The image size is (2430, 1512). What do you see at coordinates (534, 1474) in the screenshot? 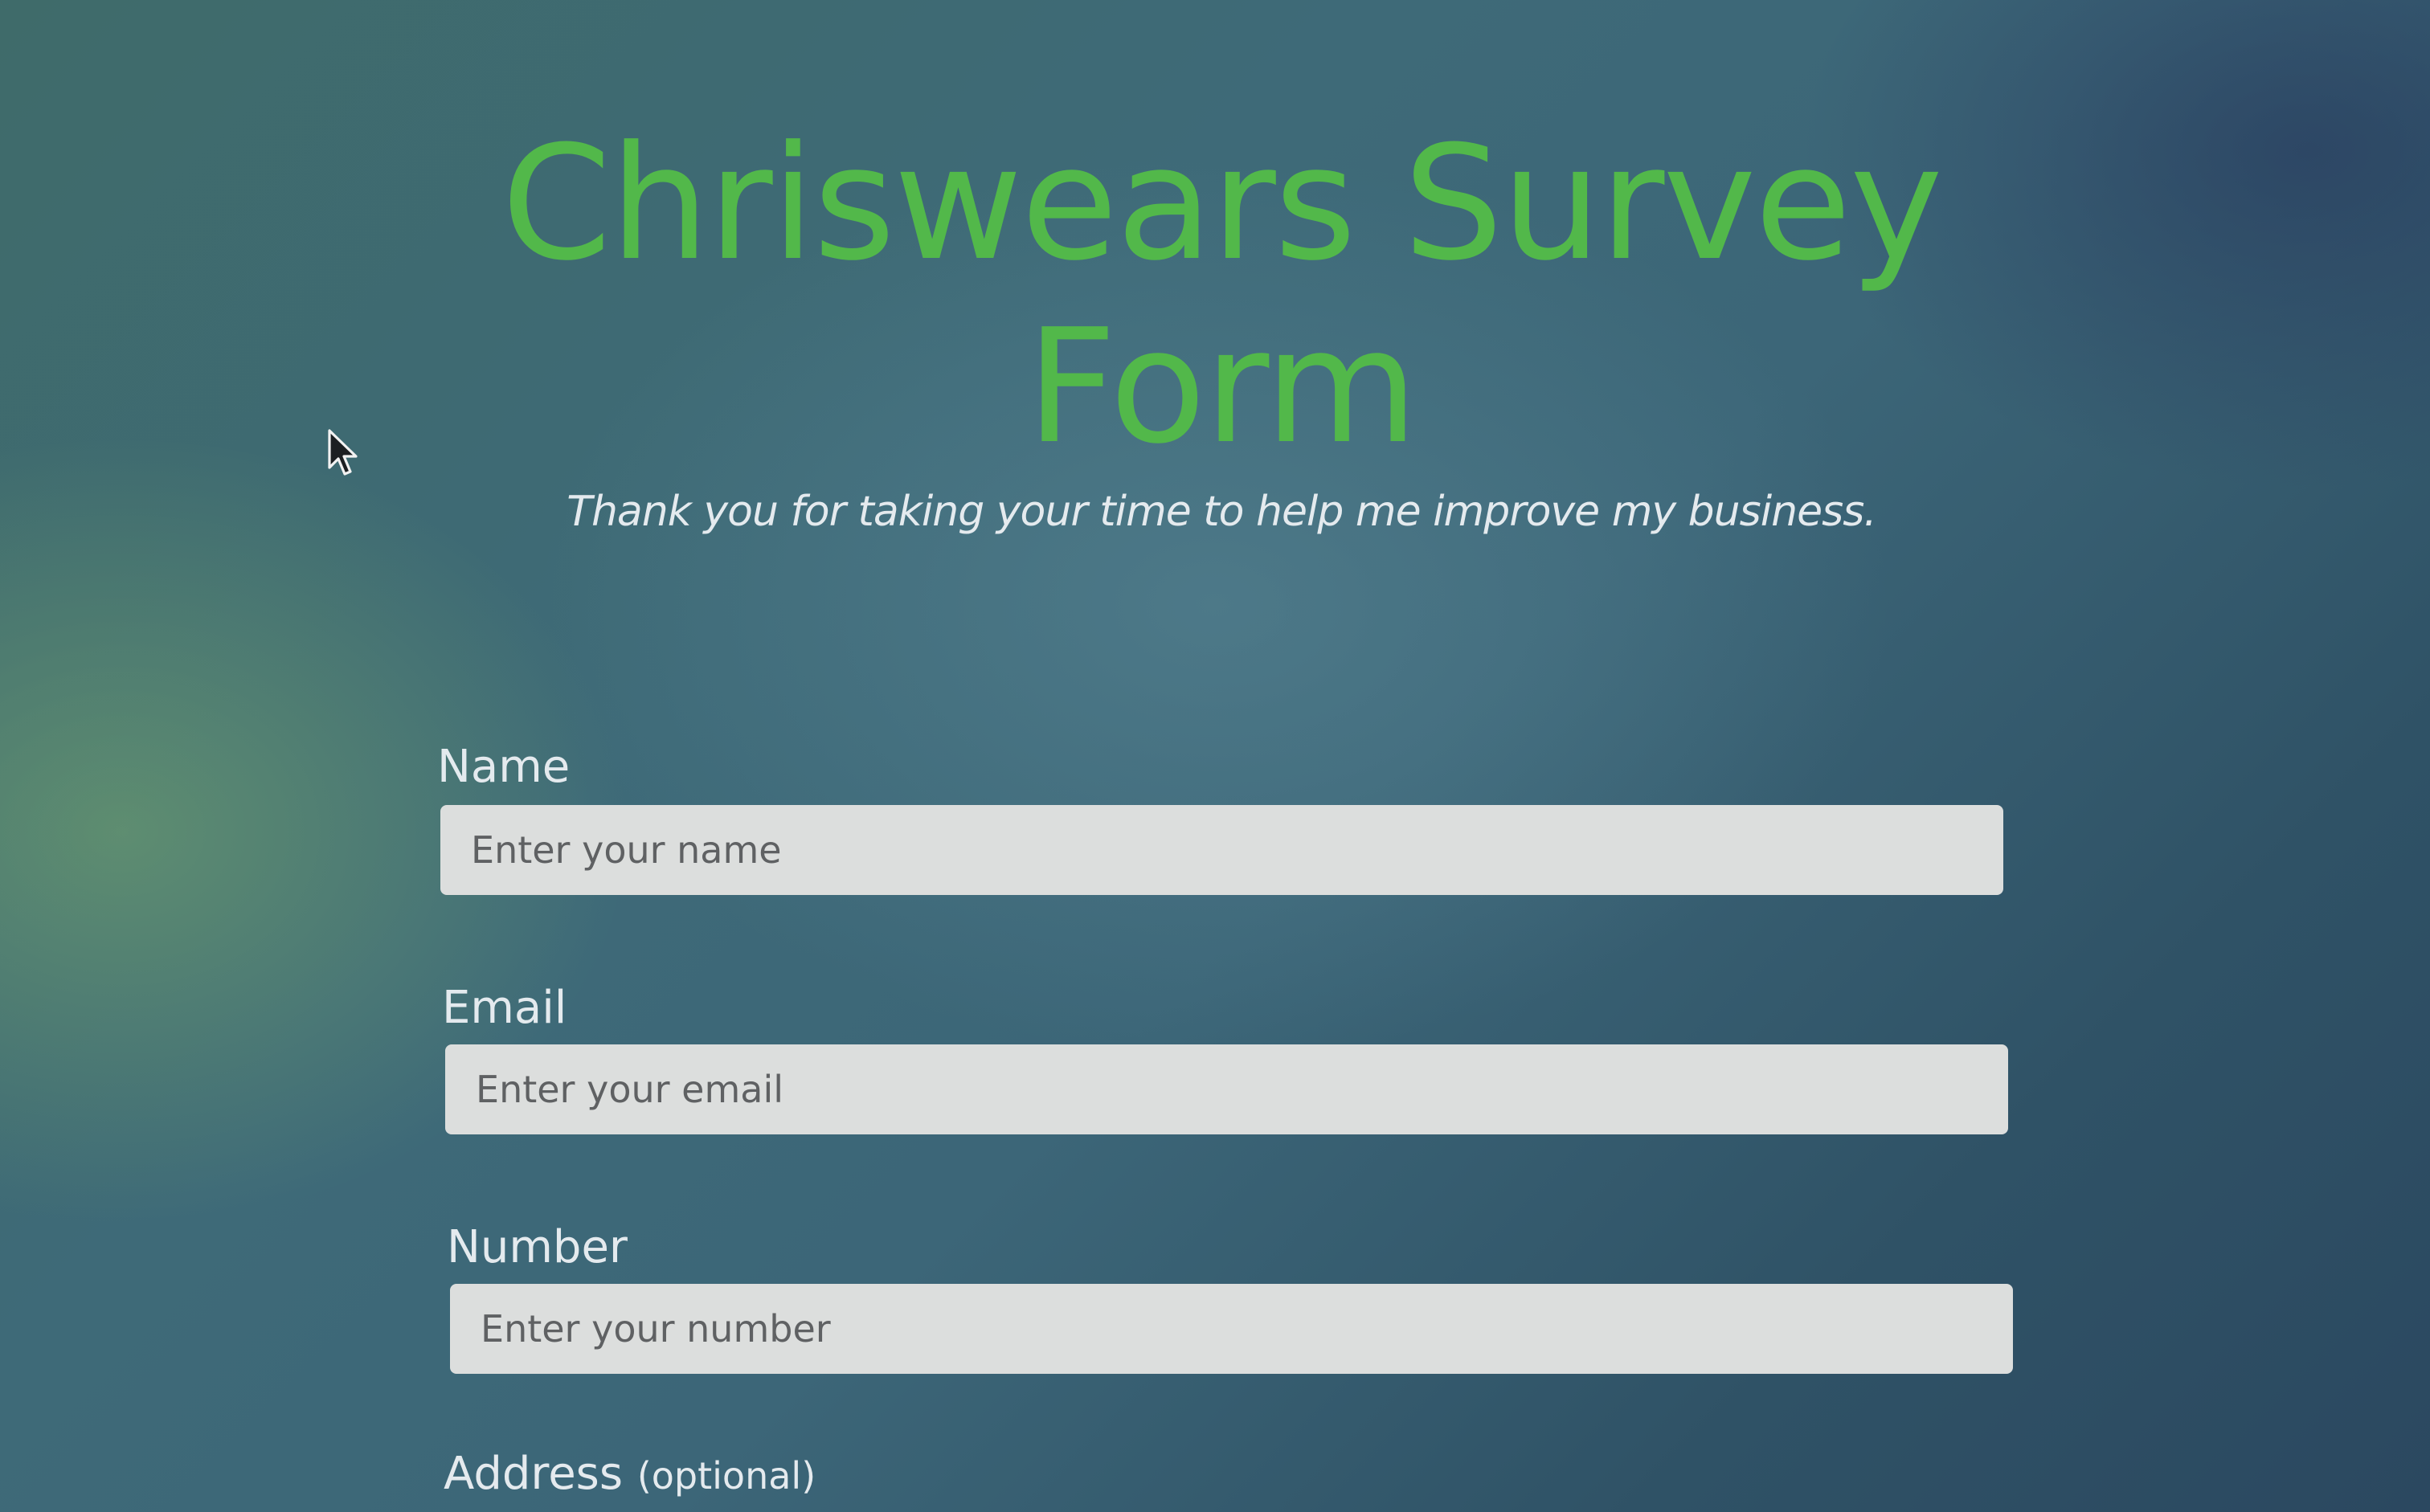
I see `address-label-text: Address` at bounding box center [534, 1474].